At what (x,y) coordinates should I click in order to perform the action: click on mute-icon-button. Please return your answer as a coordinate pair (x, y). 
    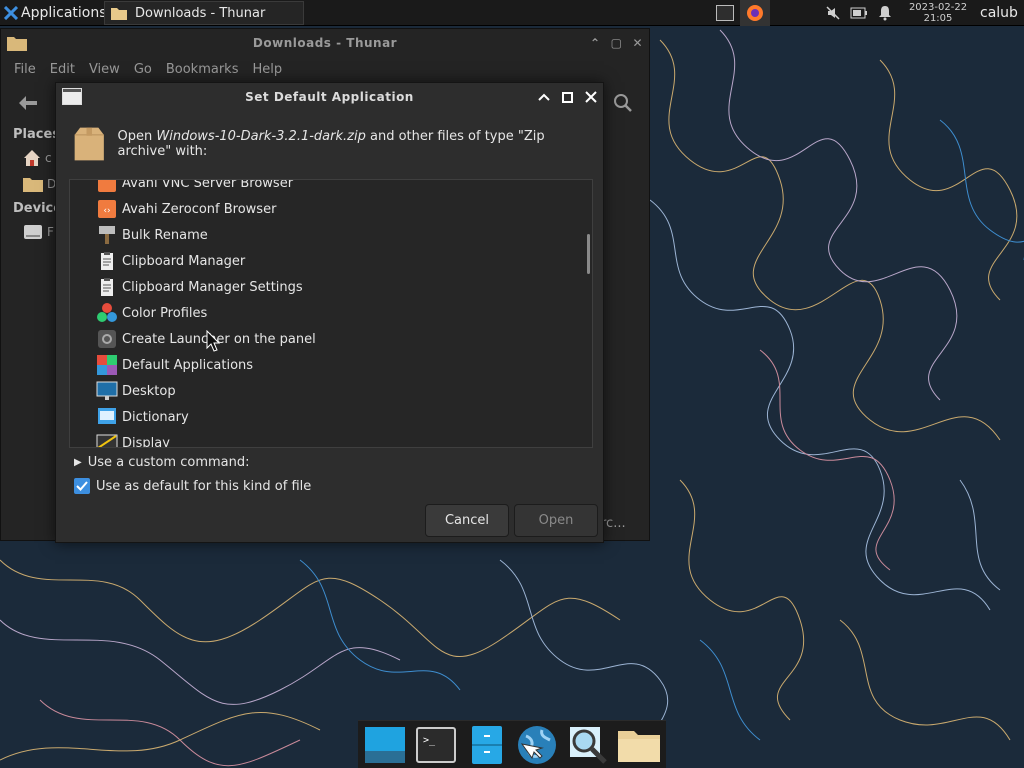
    Looking at the image, I should click on (833, 13).